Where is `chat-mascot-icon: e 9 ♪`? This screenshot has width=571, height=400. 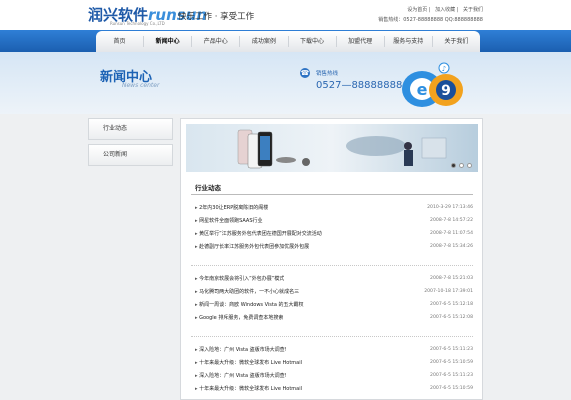 chat-mascot-icon: e 9 ♪ is located at coordinates (432, 84).